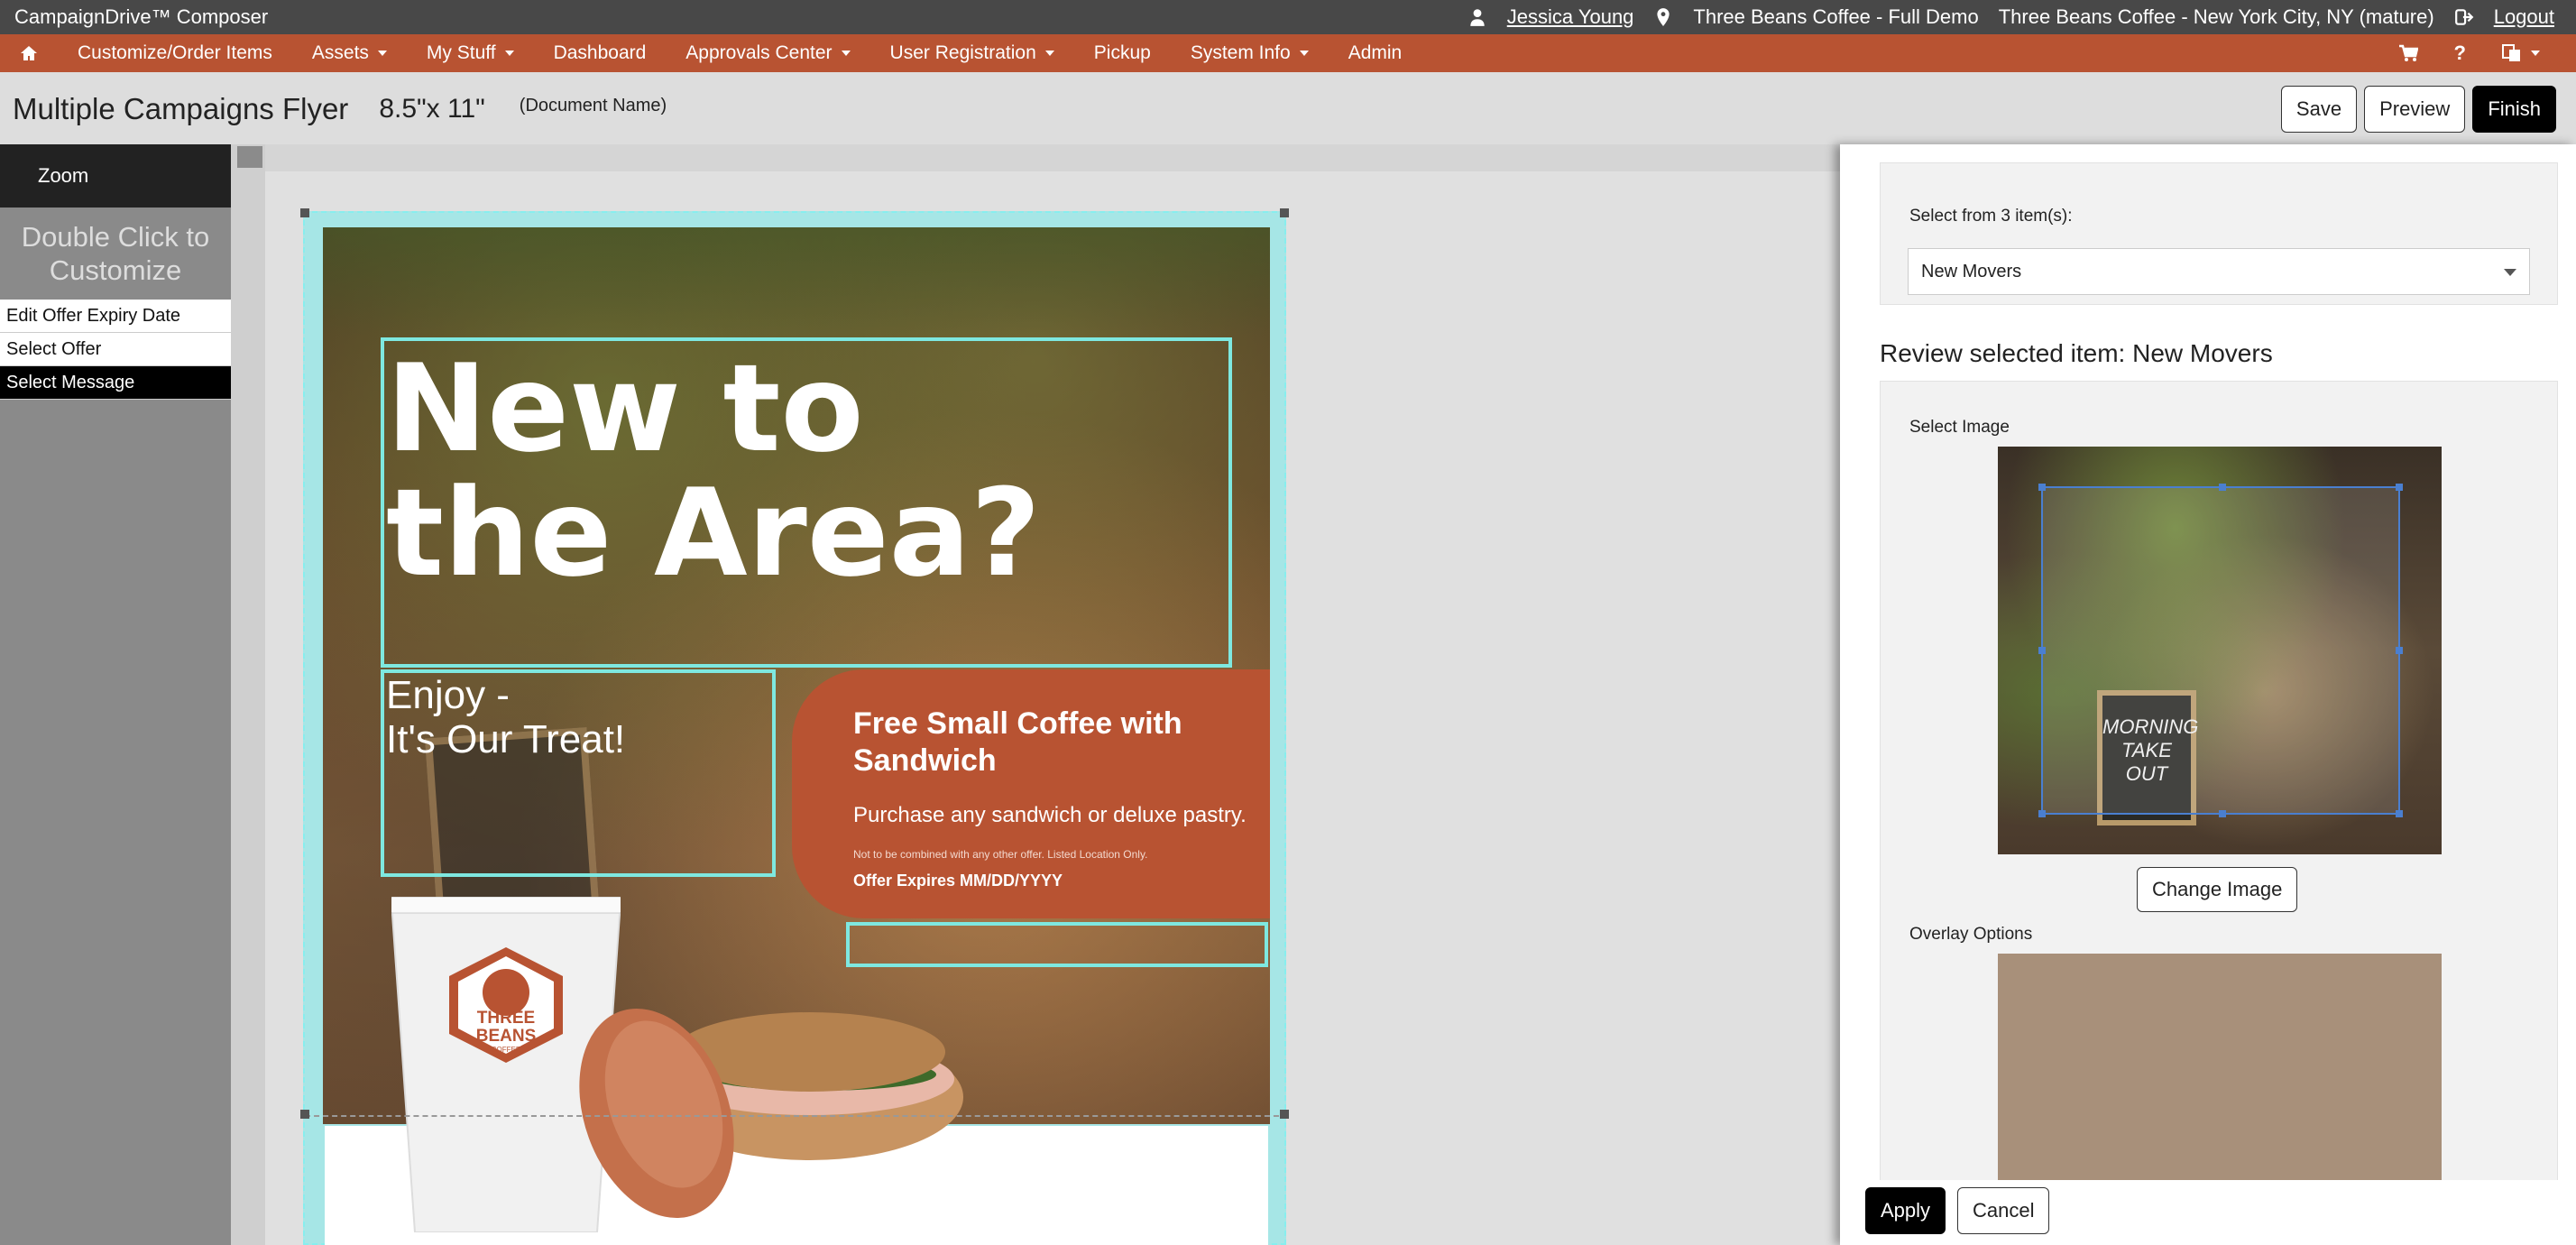  What do you see at coordinates (1050, 814) in the screenshot?
I see `offer-subtitle: Purchase any sandwich or deluxe pastry.` at bounding box center [1050, 814].